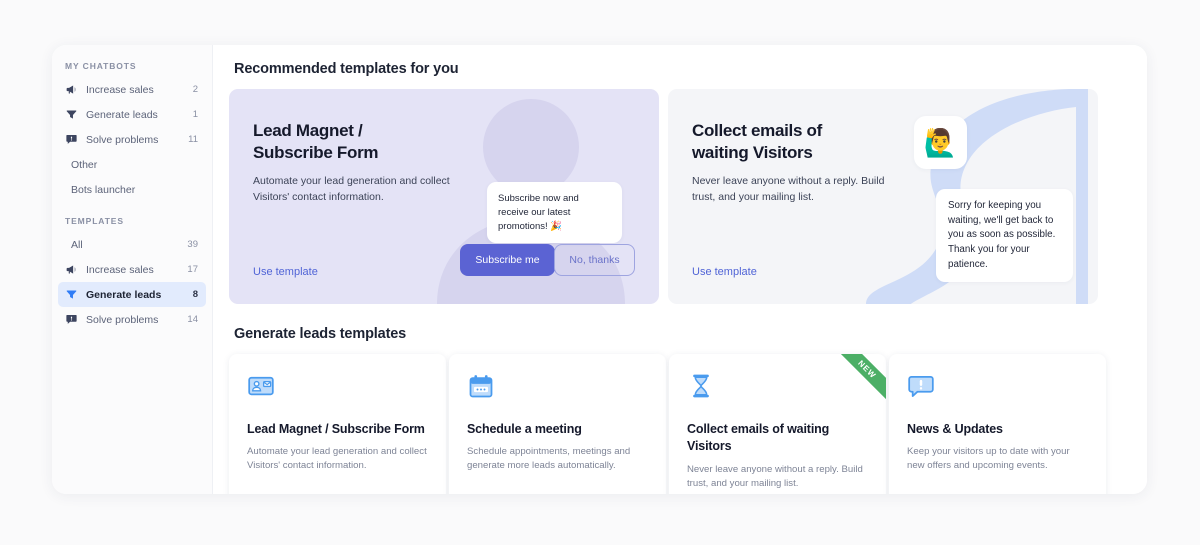 Image resolution: width=1200 pixels, height=545 pixels. Describe the element at coordinates (84, 164) in the screenshot. I see `sidebar-item-label: Other` at that location.